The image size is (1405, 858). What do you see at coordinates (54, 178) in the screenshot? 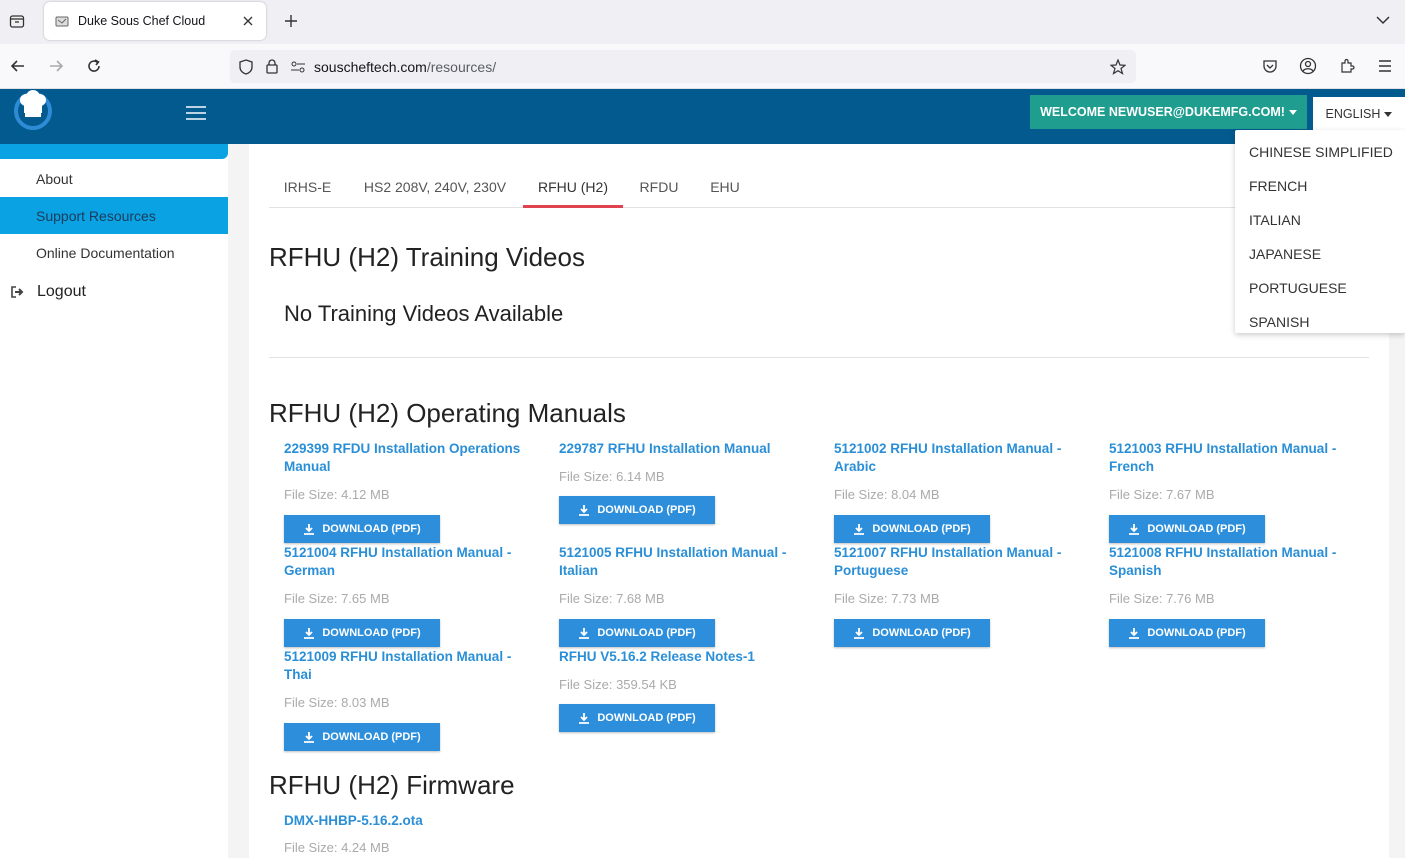
I see `sidebar-item-label: About` at bounding box center [54, 178].